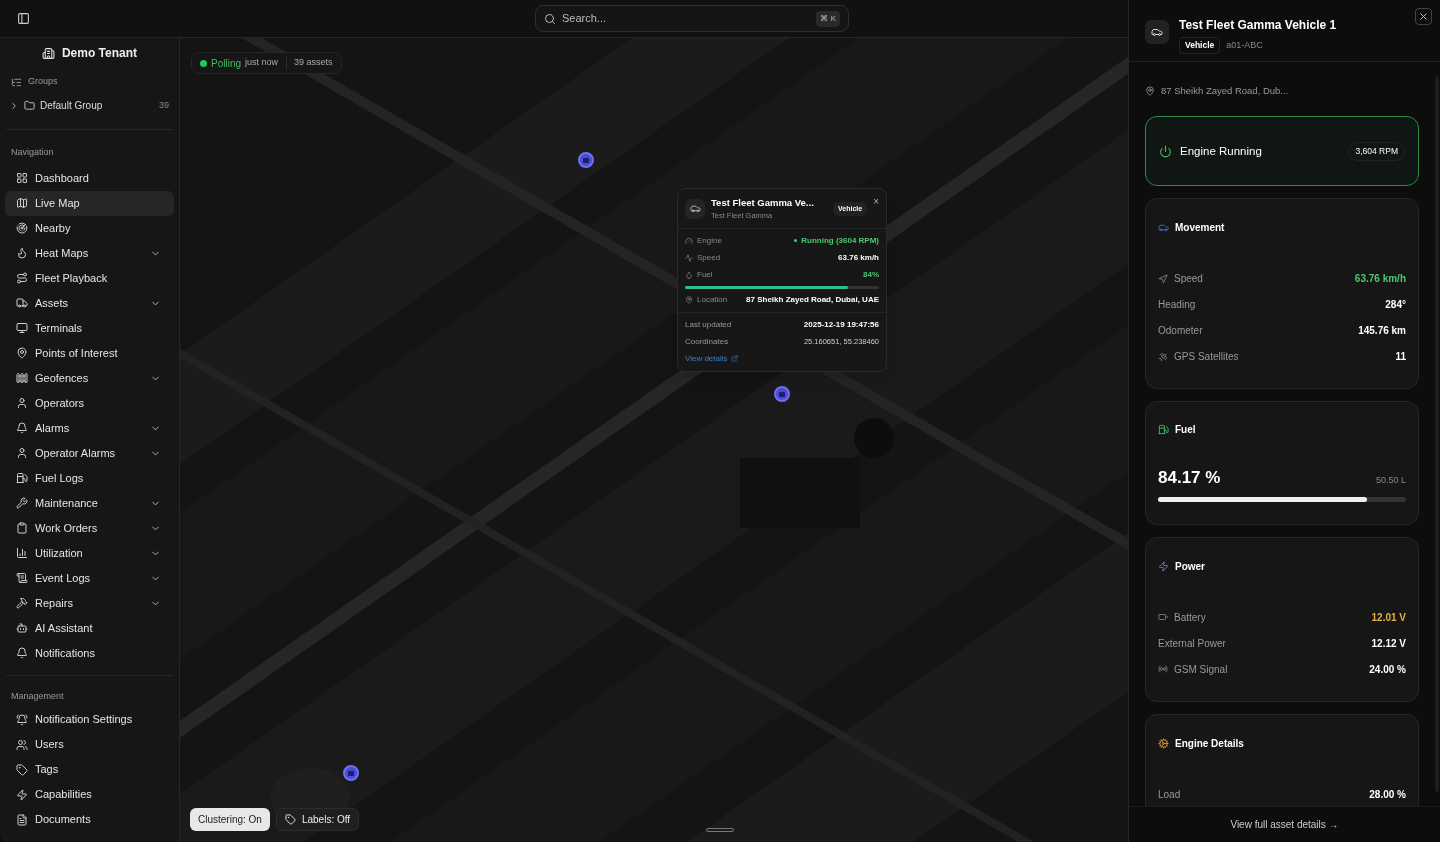 The width and height of the screenshot is (1440, 842). I want to click on stat-label: External Power, so click(1192, 643).